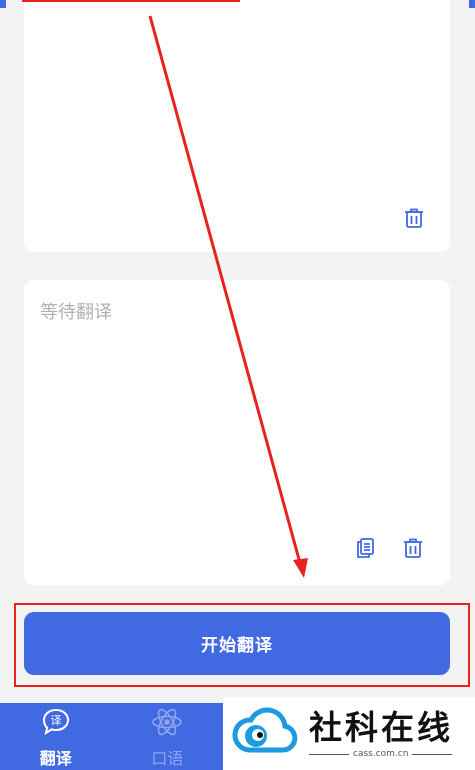  I want to click on watermark-domain-row: cass.com.cn, so click(381, 754).